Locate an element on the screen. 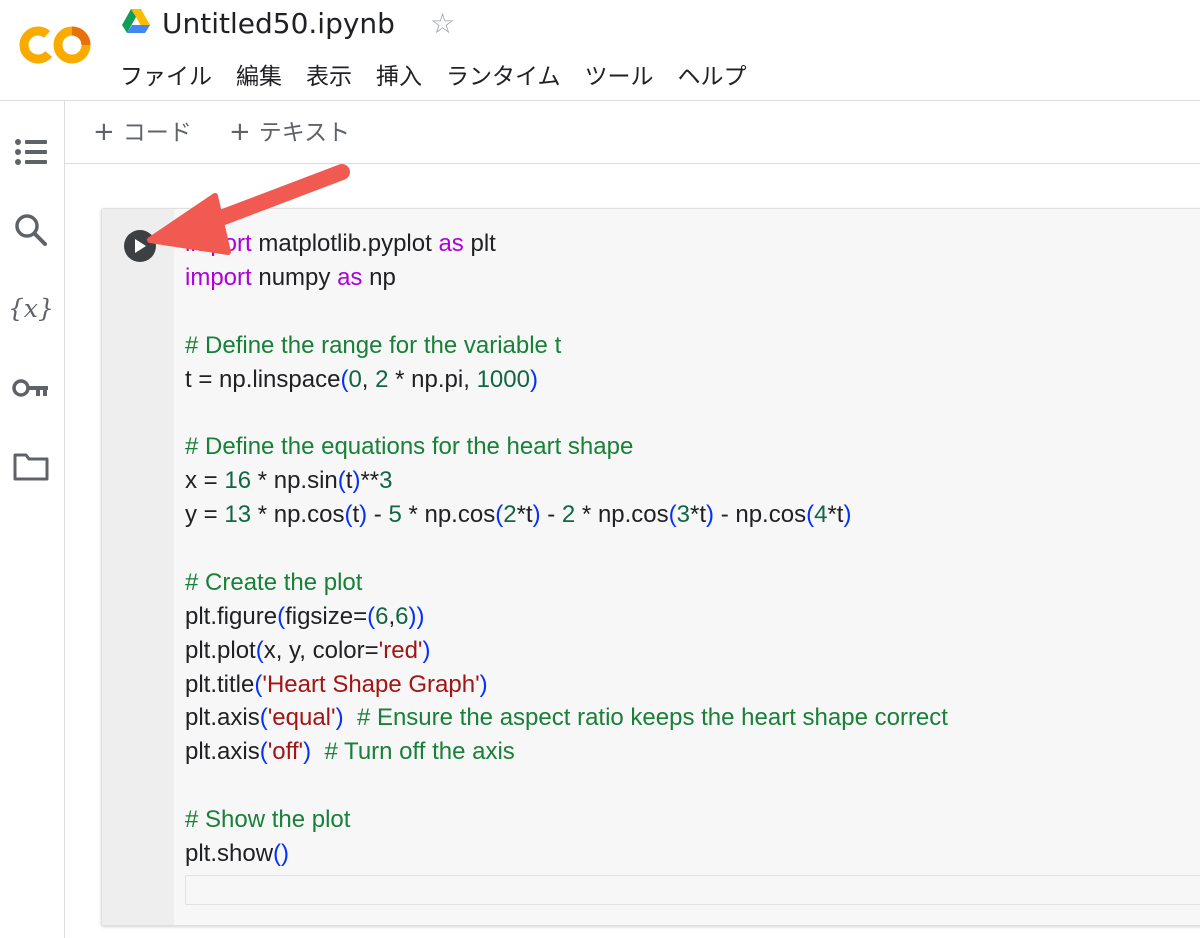 This screenshot has height=938, width=1200. code-token: t = np.linspace is located at coordinates (263, 379).